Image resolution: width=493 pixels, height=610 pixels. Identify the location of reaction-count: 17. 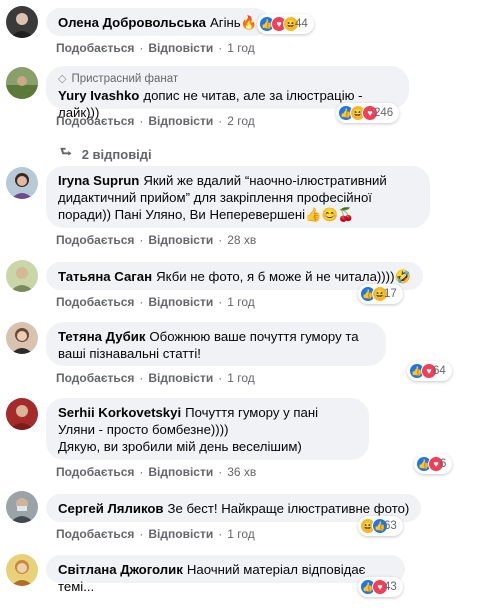
(390, 294).